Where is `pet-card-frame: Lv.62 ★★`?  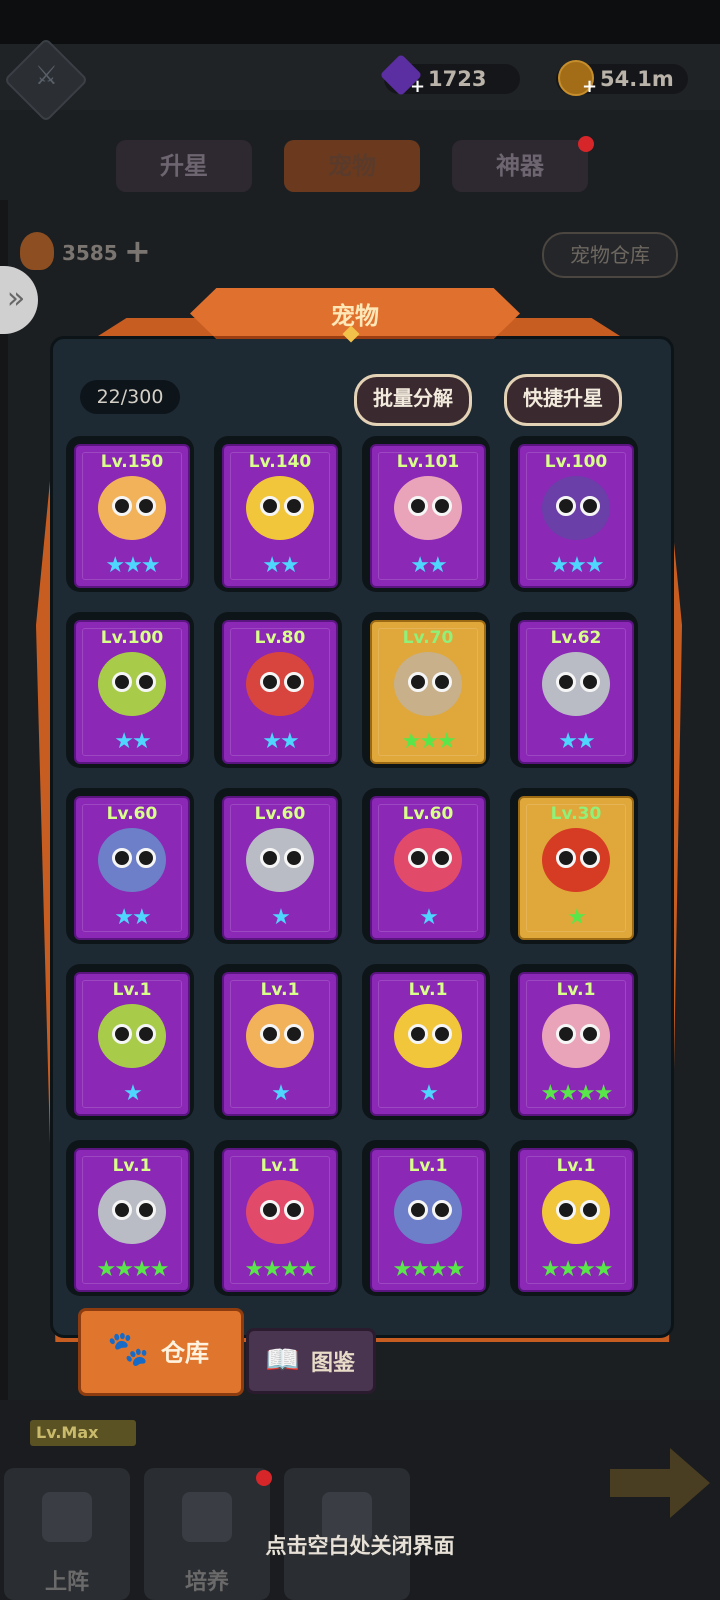
pet-card-frame: Lv.62 ★★ is located at coordinates (576, 692).